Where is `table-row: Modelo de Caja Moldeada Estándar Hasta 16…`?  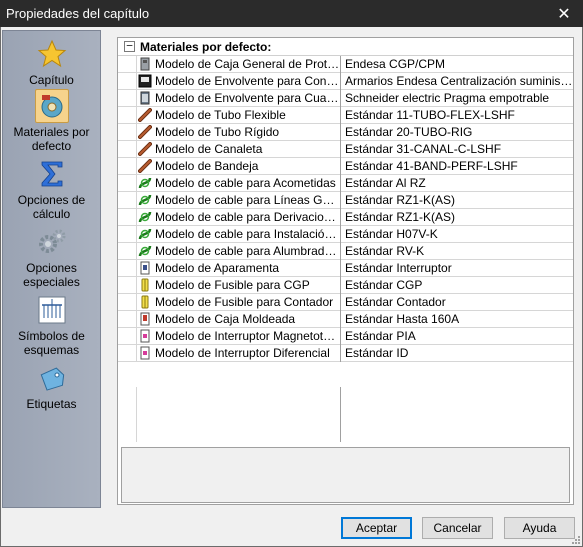
table-row: Modelo de Caja Moldeada Estándar Hasta 16… is located at coordinates (345, 319).